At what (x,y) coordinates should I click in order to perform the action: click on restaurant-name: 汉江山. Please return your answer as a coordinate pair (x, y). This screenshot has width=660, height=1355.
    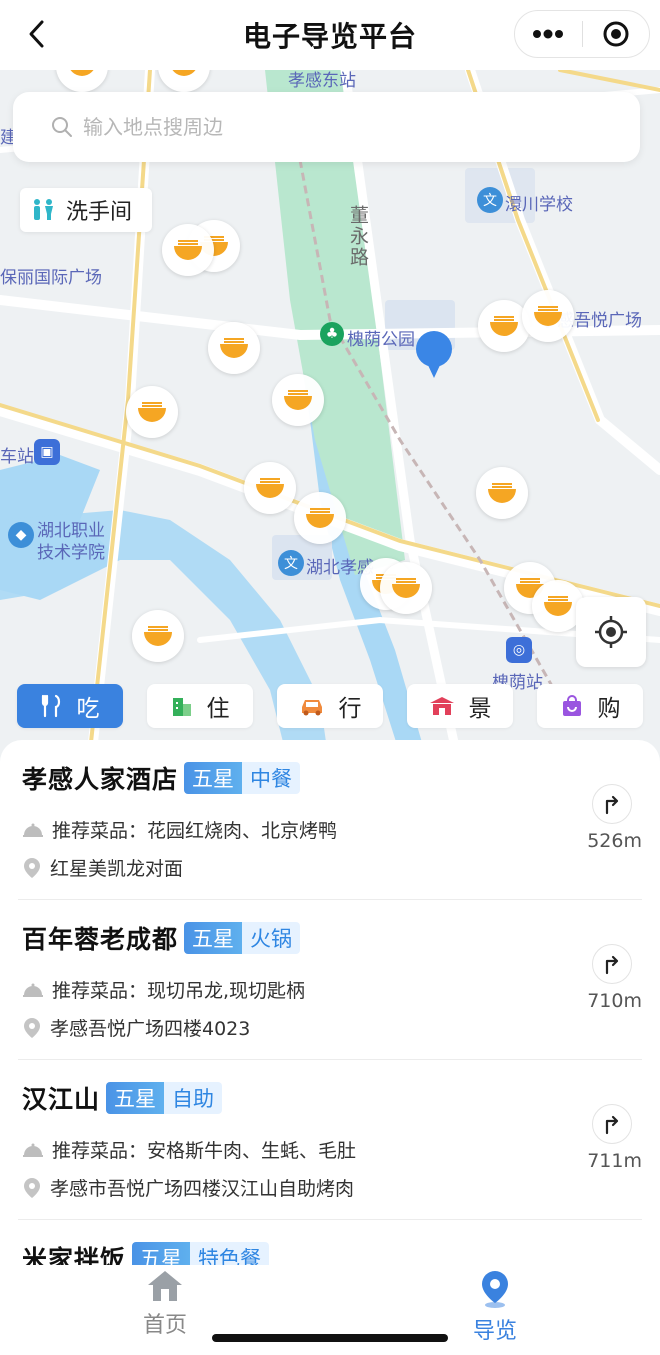
    Looking at the image, I should click on (61, 1099).